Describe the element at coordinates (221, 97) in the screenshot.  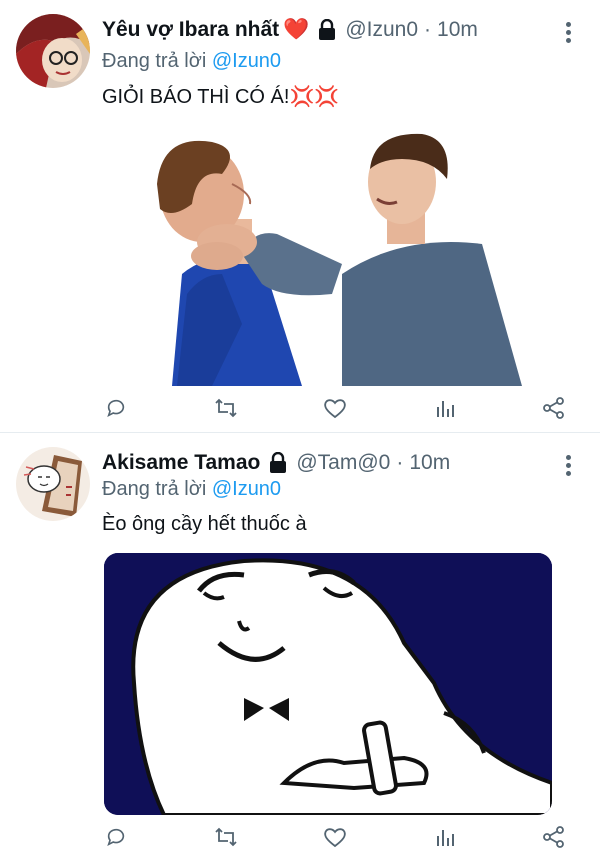
I see `tweet-text: GIỎI BÁO THÌ CÓ Á!💢💢` at that location.